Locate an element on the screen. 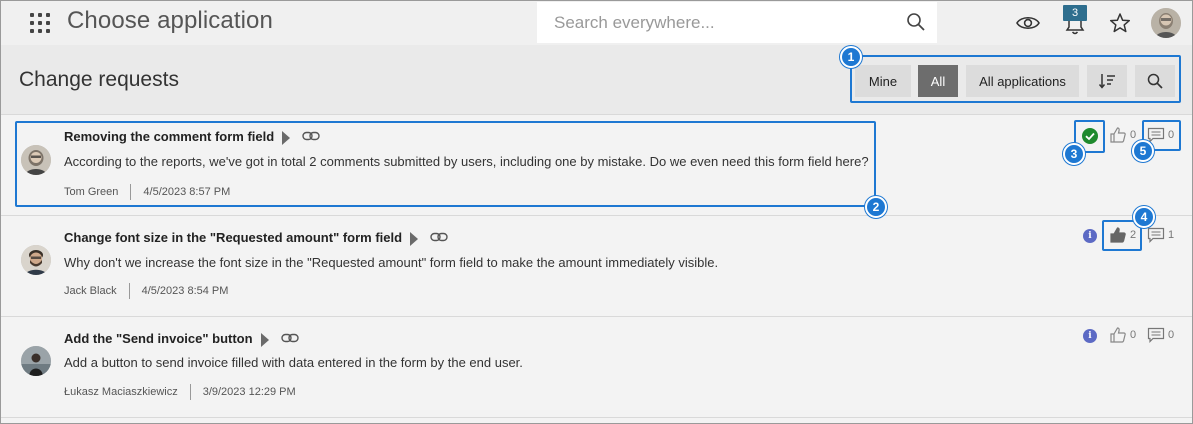 Image resolution: width=1193 pixels, height=424 pixels. request-date: 4/5/2023 8:54 PM is located at coordinates (185, 291).